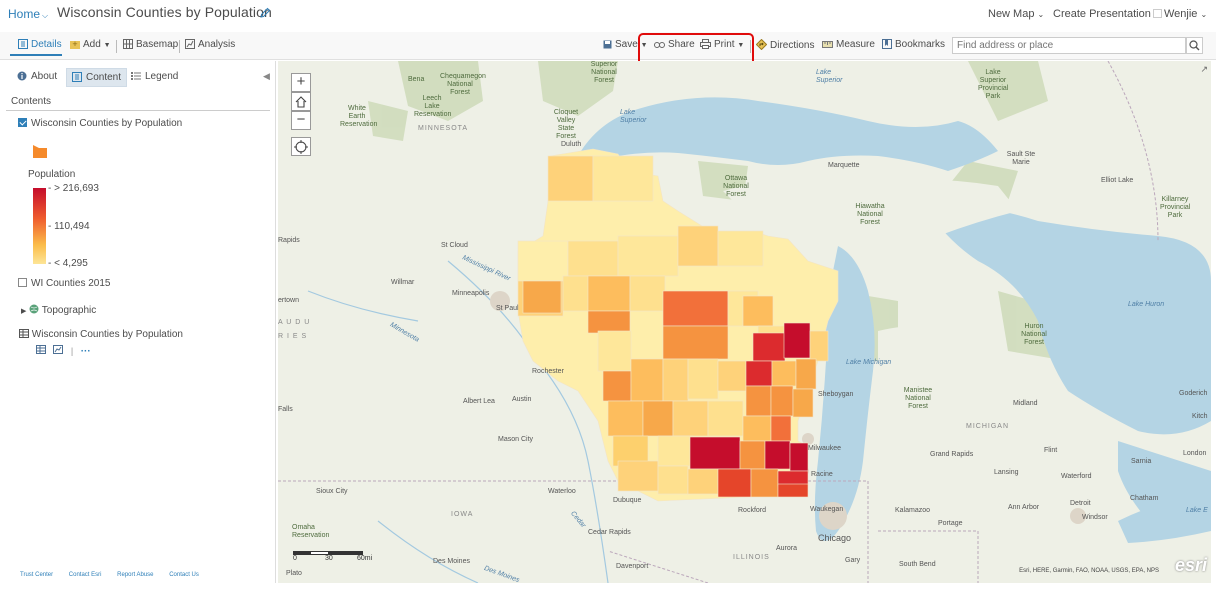 This screenshot has height=591, width=1216. I want to click on map-label-city: Rockford, so click(752, 510).